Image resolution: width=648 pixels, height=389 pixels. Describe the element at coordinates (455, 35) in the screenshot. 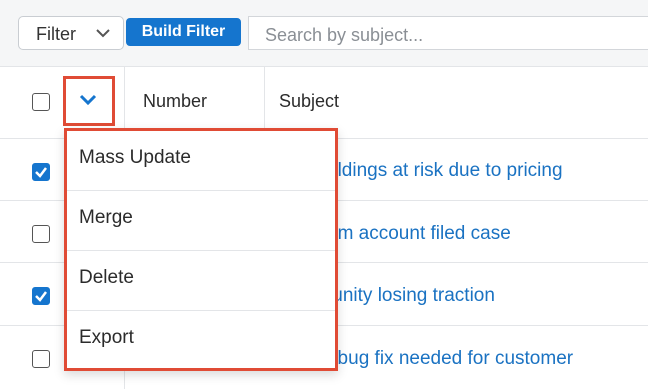

I see `search-input` at that location.